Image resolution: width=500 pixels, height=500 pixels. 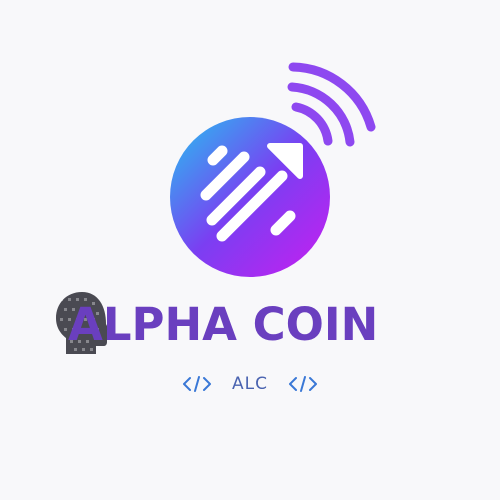 I want to click on ticker-symbol: ALC, so click(x=250, y=384).